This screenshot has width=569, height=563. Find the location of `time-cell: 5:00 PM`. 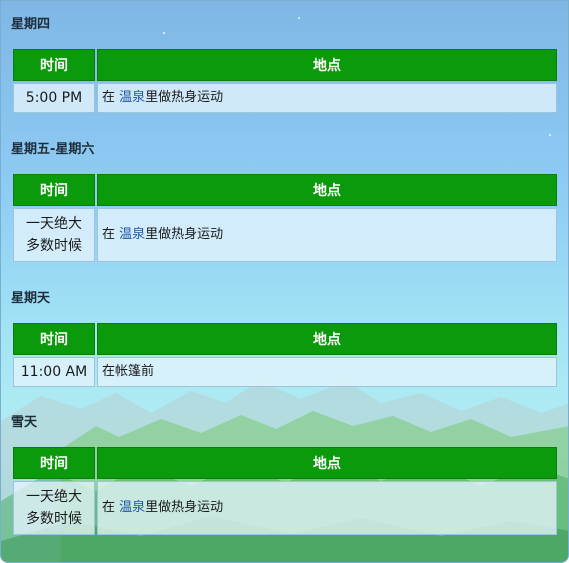

time-cell: 5:00 PM is located at coordinates (54, 98).